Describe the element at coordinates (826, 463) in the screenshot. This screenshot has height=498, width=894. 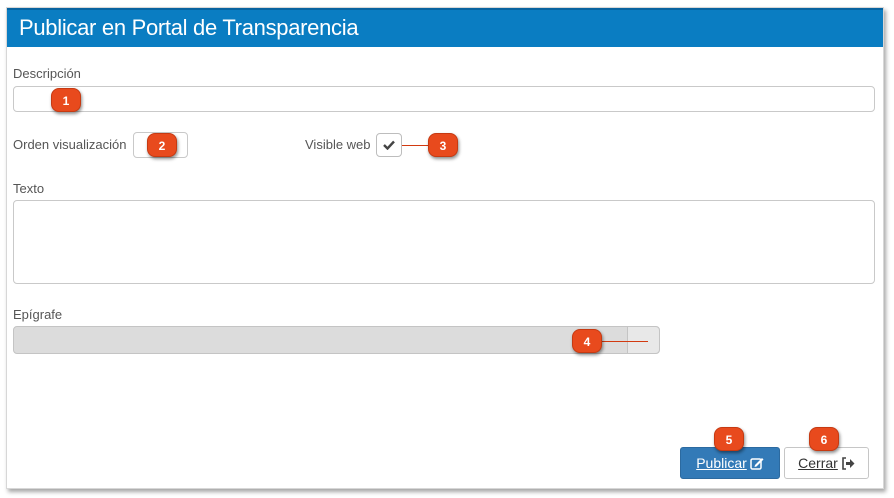
I see `cerrar-button: Cerrar` at that location.